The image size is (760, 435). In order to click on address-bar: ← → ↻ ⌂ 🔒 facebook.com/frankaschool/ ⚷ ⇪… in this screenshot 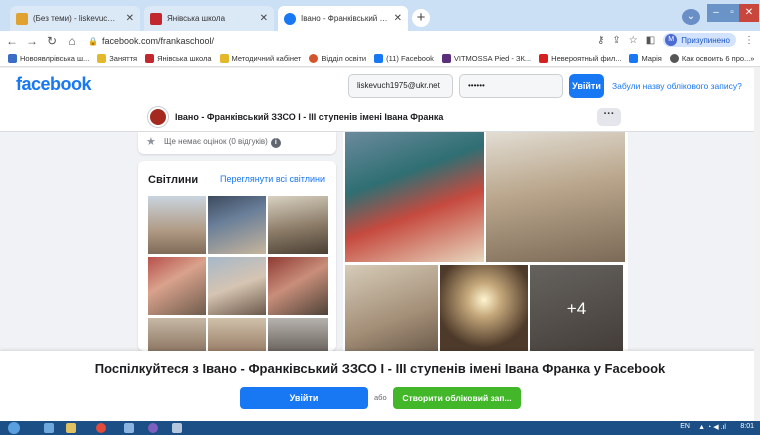, I will do `click(380, 41)`.